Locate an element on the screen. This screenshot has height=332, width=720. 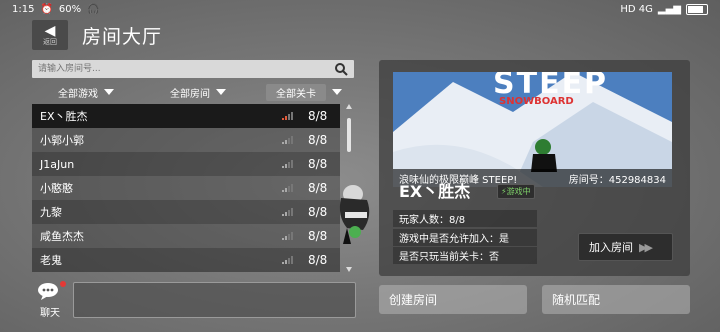
status-bar: 1:15 ⏰ 60% 🎧 HD 4G ▂▄▆ is located at coordinates (360, 11).